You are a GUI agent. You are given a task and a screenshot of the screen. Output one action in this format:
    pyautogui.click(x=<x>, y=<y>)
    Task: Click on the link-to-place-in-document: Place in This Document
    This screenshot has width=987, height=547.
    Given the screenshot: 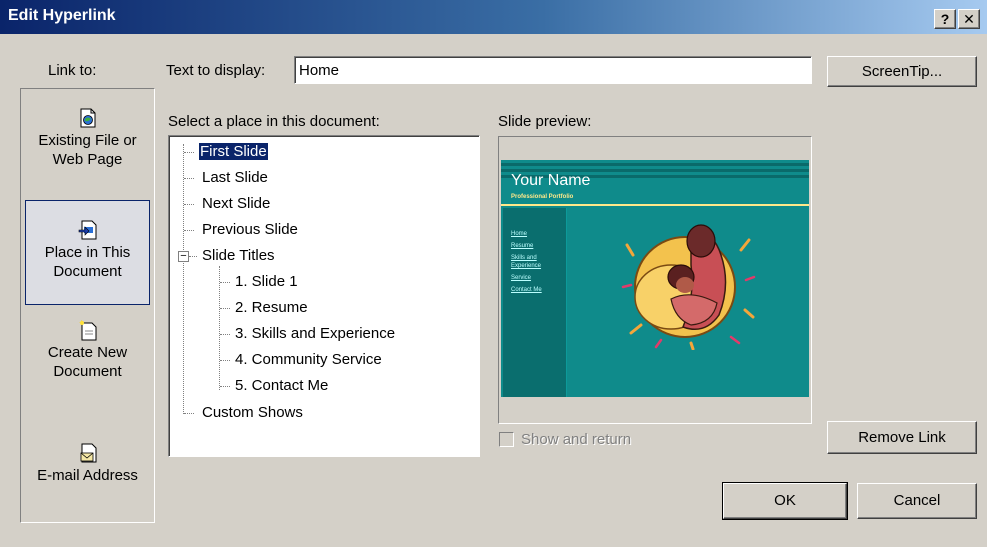 What is the action you would take?
    pyautogui.click(x=87, y=252)
    